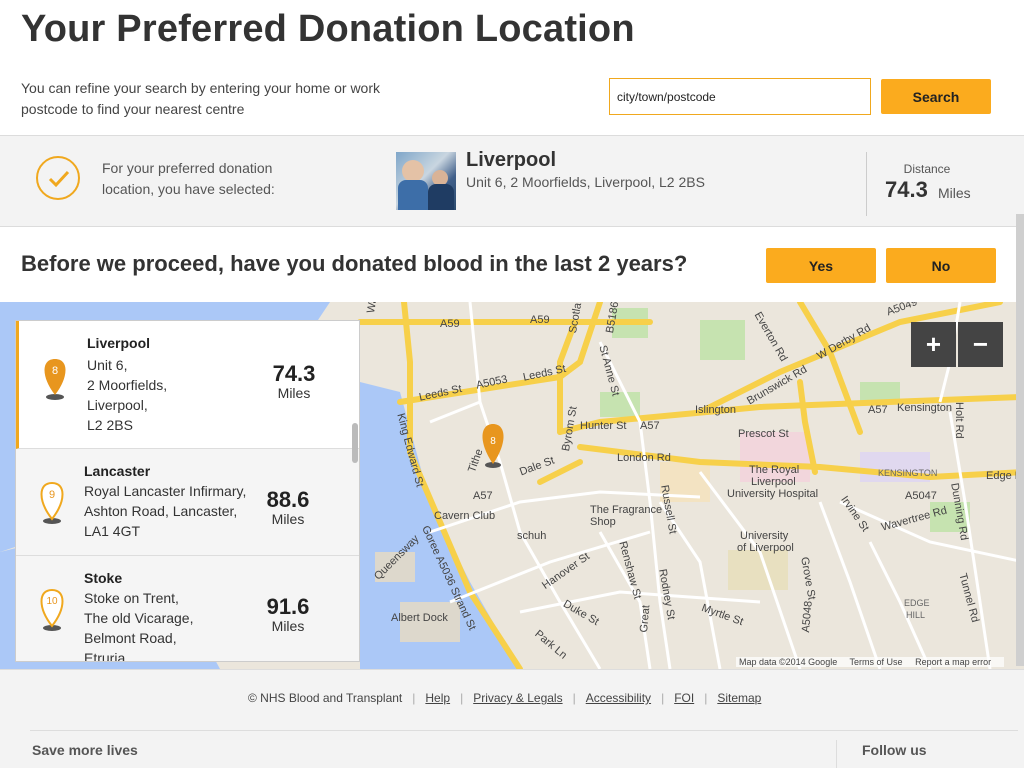 This screenshot has height=768, width=1024. What do you see at coordinates (355, 443) in the screenshot?
I see `results-scrollbar` at bounding box center [355, 443].